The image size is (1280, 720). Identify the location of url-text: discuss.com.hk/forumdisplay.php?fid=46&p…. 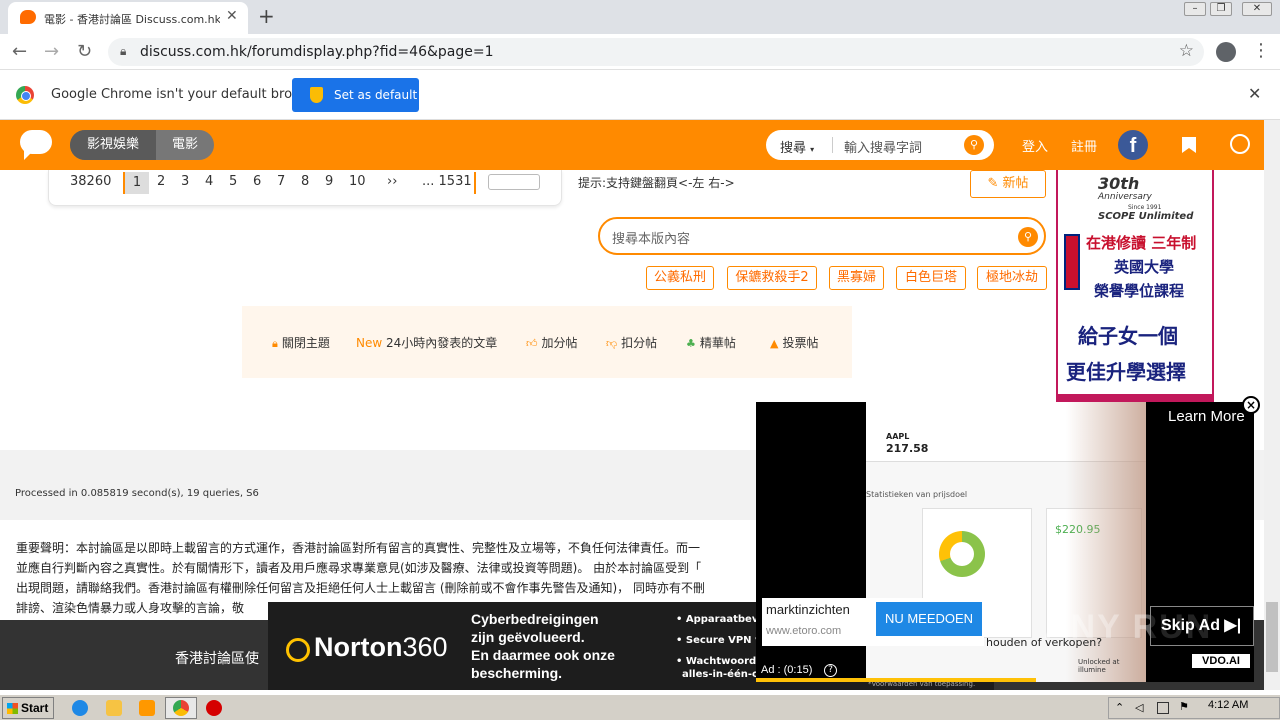
(317, 52).